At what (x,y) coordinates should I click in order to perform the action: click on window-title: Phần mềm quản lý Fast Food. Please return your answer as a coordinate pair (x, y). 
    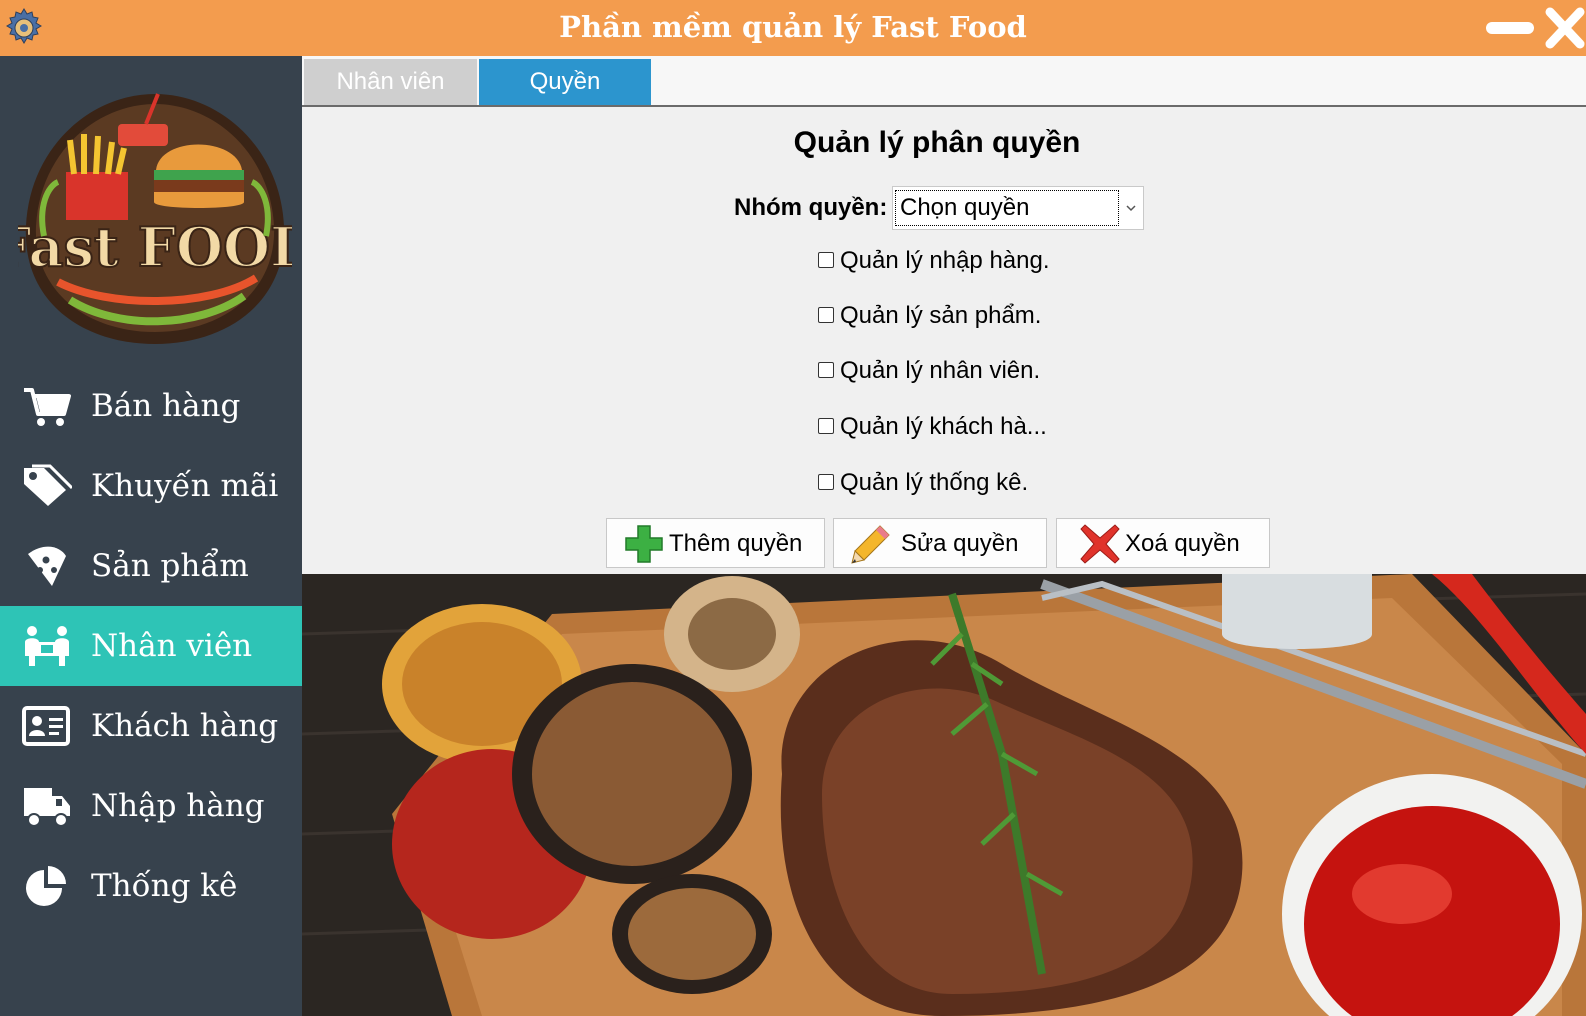
    Looking at the image, I should click on (793, 27).